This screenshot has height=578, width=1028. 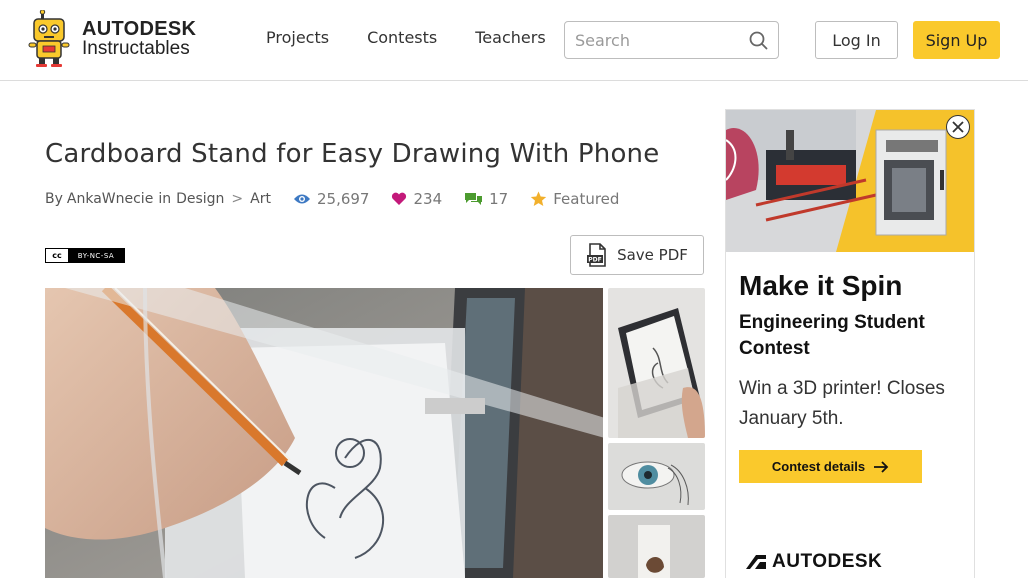 What do you see at coordinates (832, 335) in the screenshot?
I see `ad-subheadline: Engineering Student Contest` at bounding box center [832, 335].